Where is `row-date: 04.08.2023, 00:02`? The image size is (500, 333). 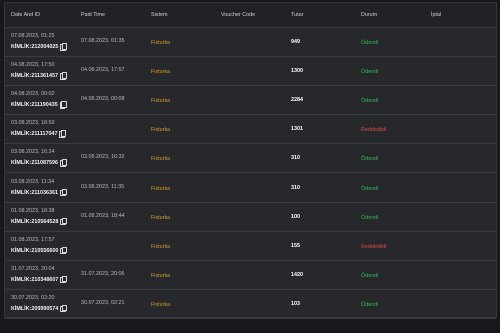
row-date: 04.08.2023, 00:02 is located at coordinates (33, 94).